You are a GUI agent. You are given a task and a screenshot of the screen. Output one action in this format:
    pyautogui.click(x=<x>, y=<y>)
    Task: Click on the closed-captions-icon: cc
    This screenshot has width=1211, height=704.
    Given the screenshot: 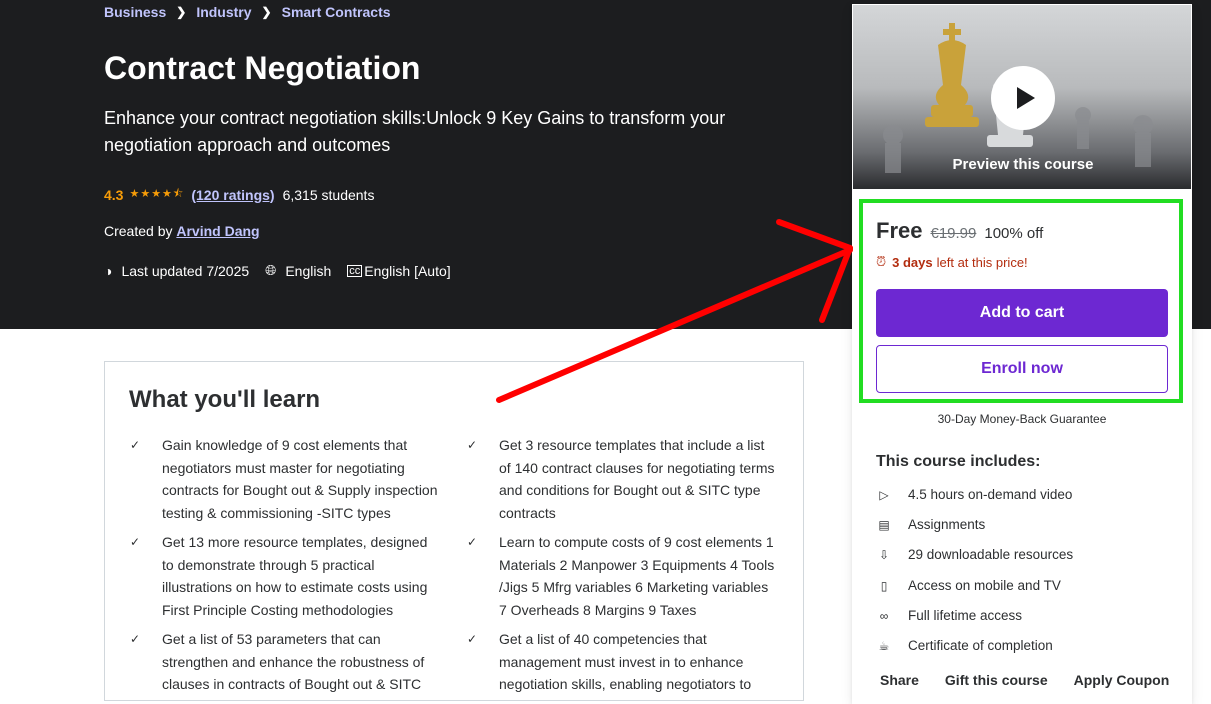 What is the action you would take?
    pyautogui.click(x=355, y=270)
    